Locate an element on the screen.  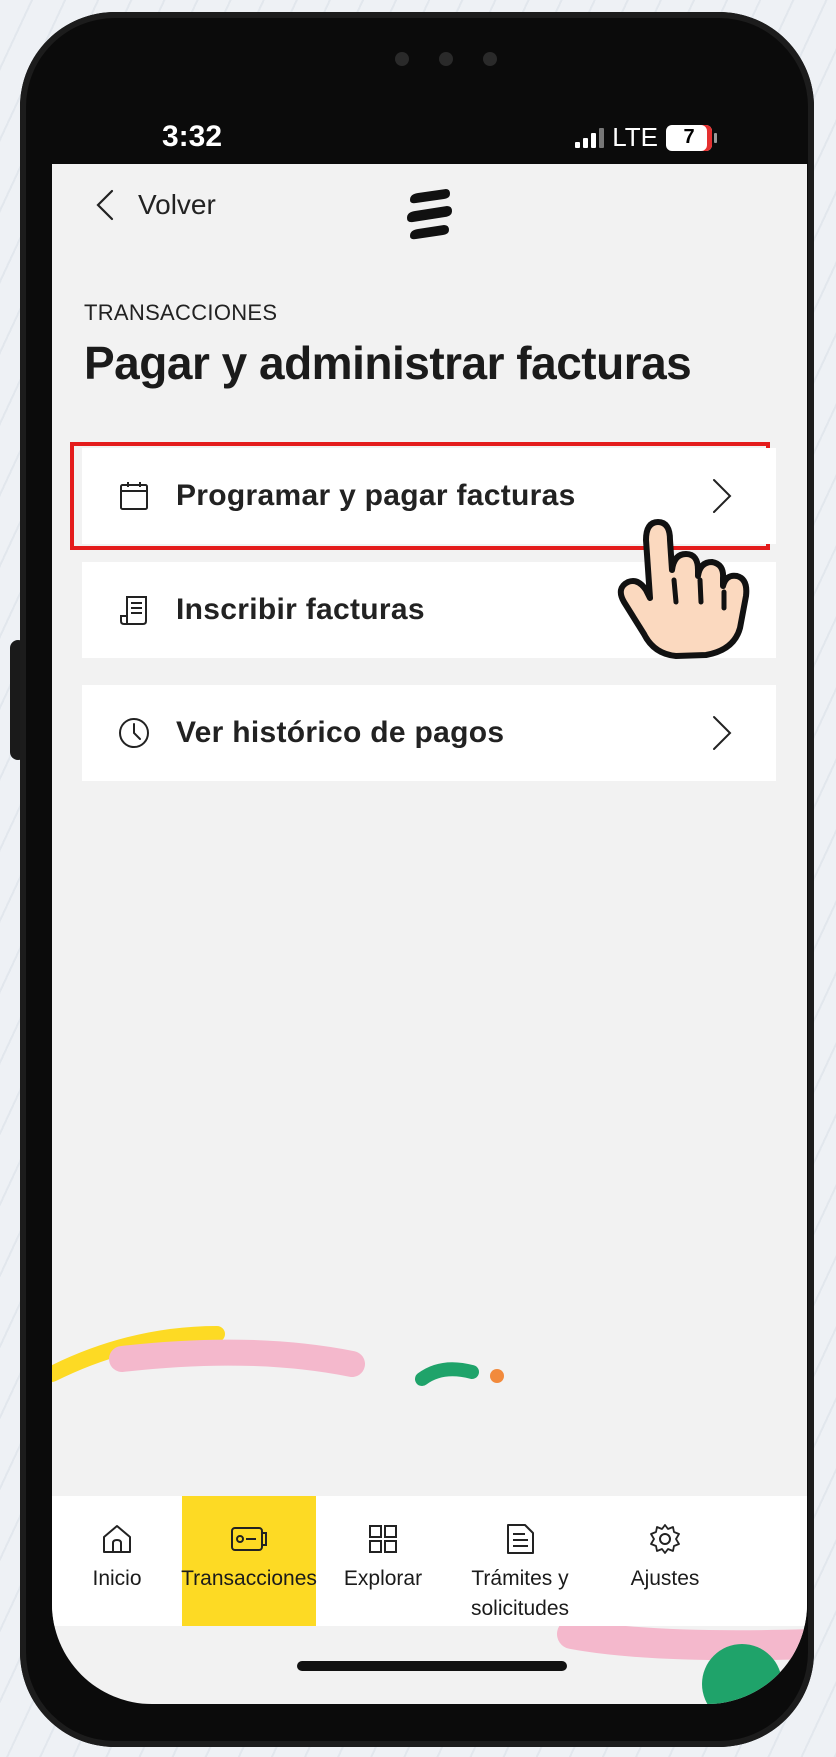
signal-icon is located at coordinates (590, 137).